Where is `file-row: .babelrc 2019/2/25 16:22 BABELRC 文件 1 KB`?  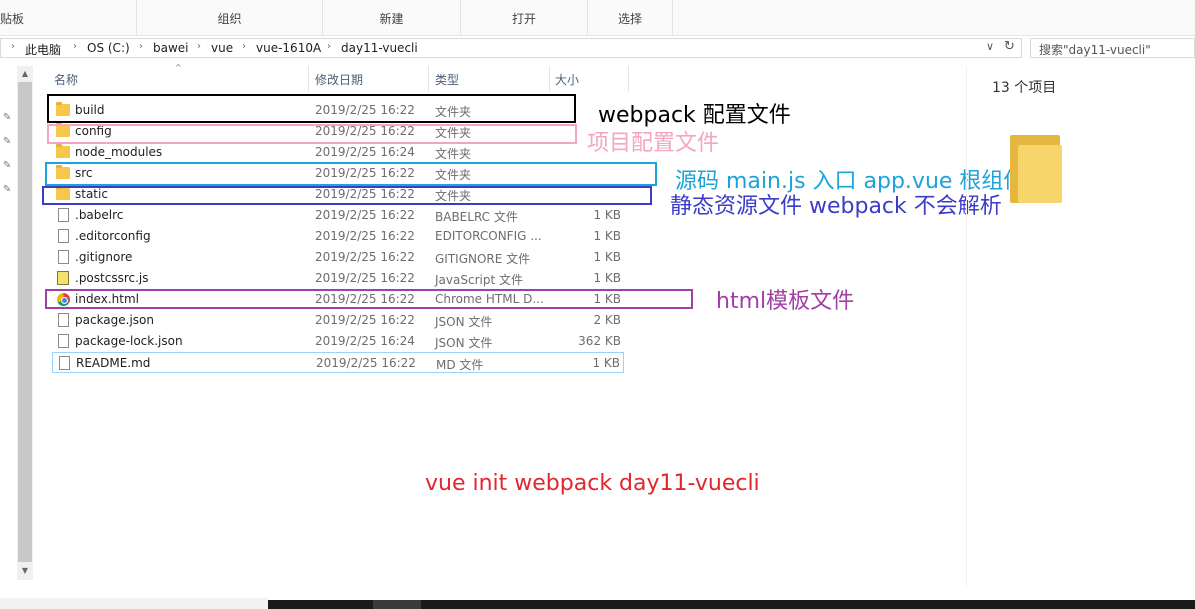
file-row: .babelrc 2019/2/25 16:22 BABELRC 文件 1 KB is located at coordinates (338, 215).